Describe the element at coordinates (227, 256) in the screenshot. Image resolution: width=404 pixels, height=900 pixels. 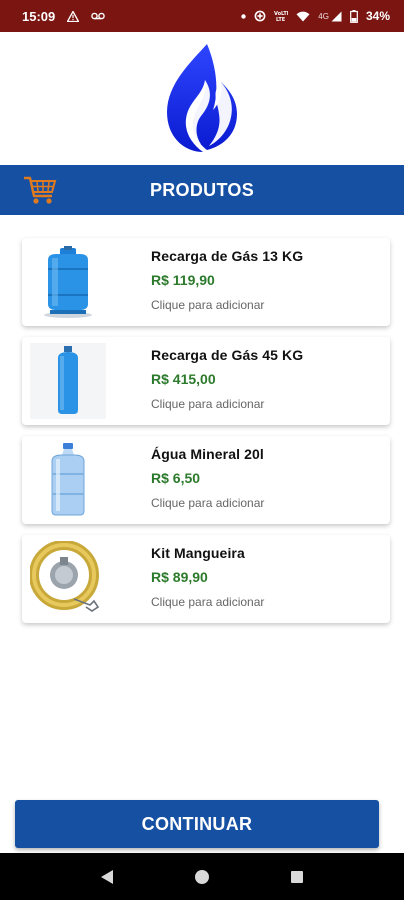
I see `product-name: Recarga de Gás 13 KG` at that location.